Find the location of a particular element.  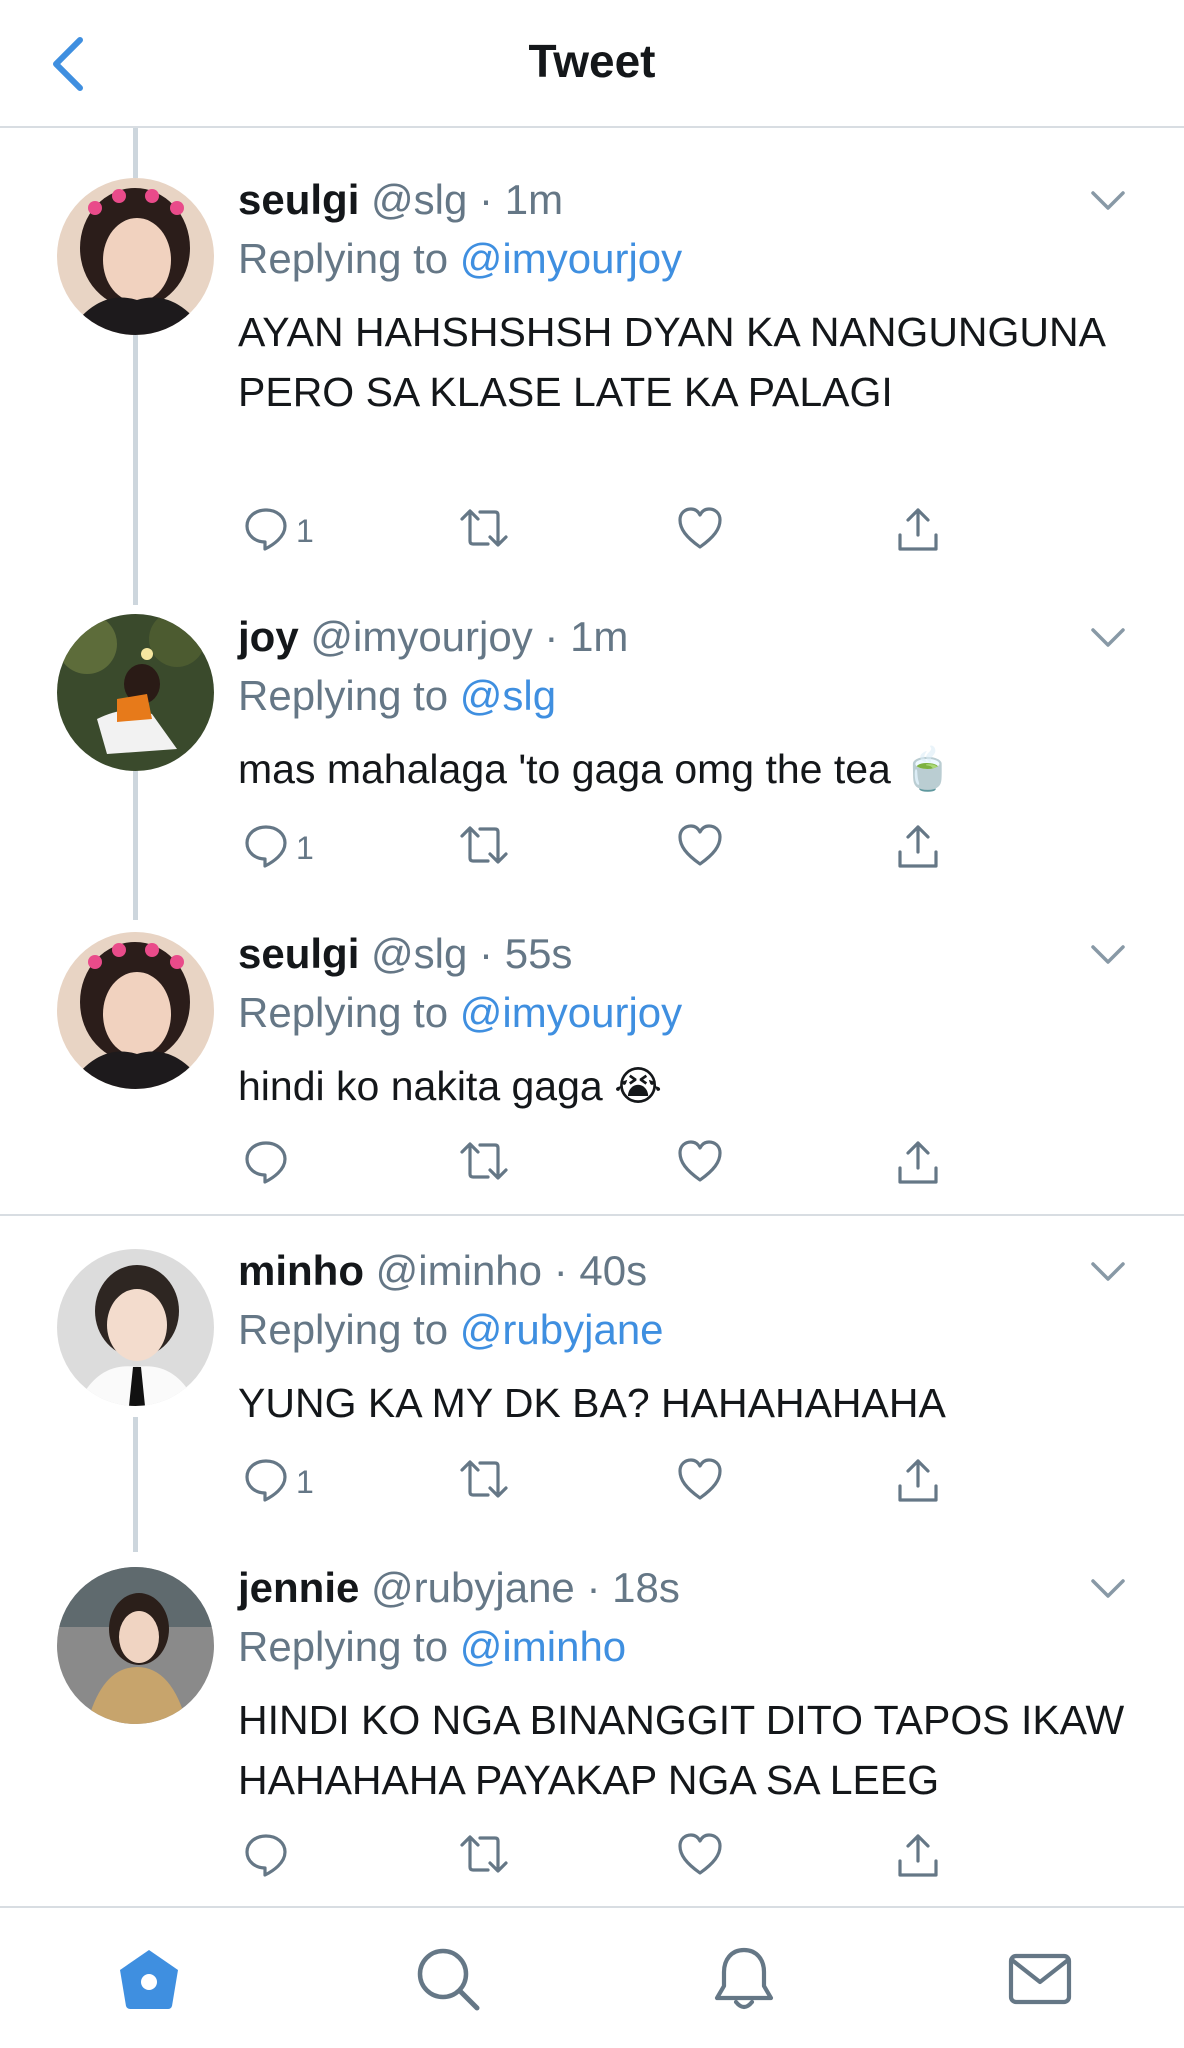

tweet-header: joy @imyourjoy · 1m is located at coordinates (433, 637).